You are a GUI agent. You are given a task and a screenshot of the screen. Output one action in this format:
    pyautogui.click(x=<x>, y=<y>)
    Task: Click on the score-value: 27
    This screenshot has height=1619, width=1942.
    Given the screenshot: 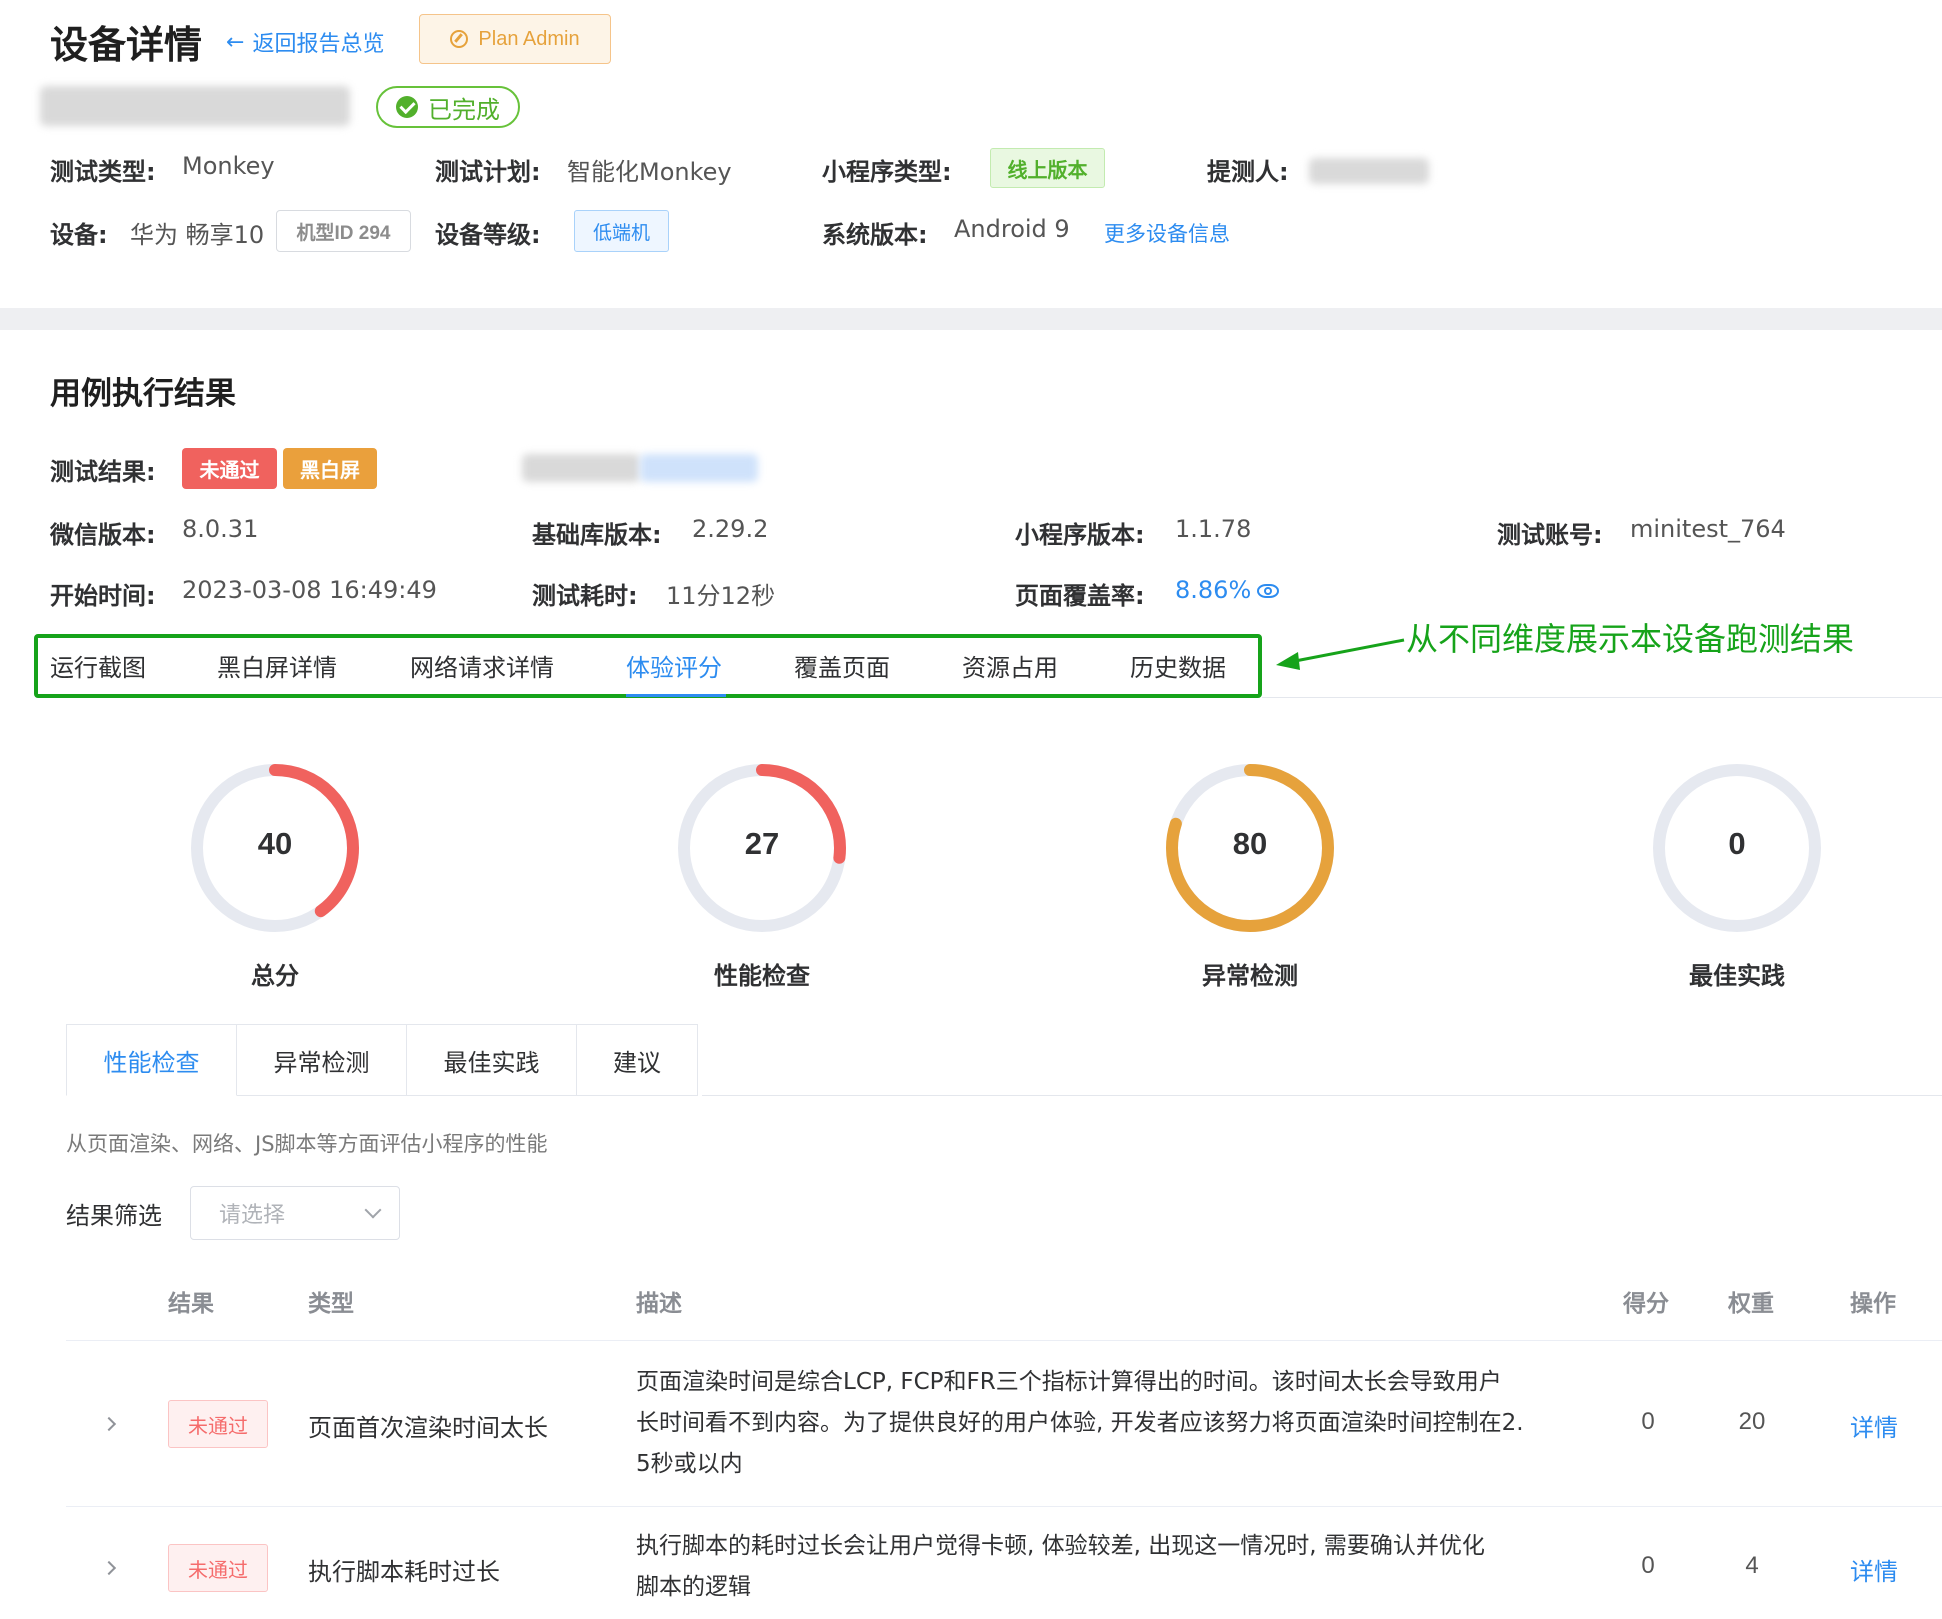 What is the action you would take?
    pyautogui.click(x=762, y=843)
    